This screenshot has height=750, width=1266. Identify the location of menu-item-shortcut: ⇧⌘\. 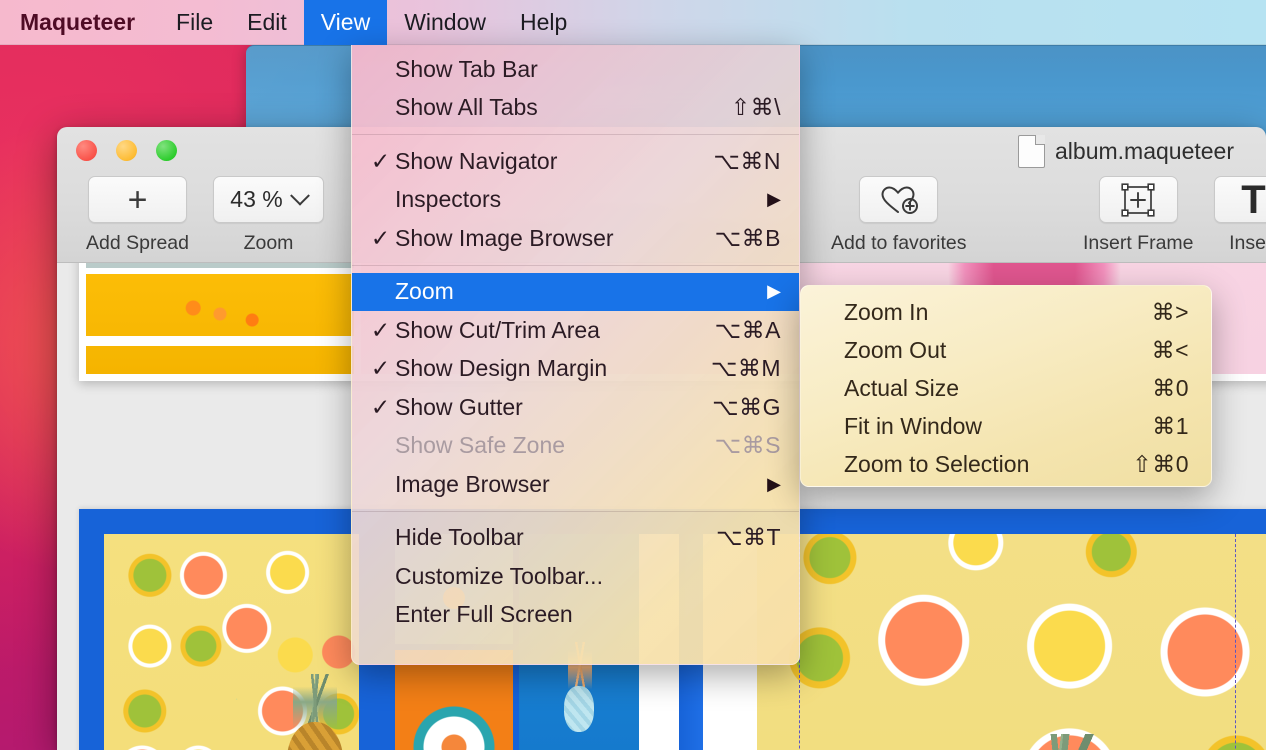
(755, 107).